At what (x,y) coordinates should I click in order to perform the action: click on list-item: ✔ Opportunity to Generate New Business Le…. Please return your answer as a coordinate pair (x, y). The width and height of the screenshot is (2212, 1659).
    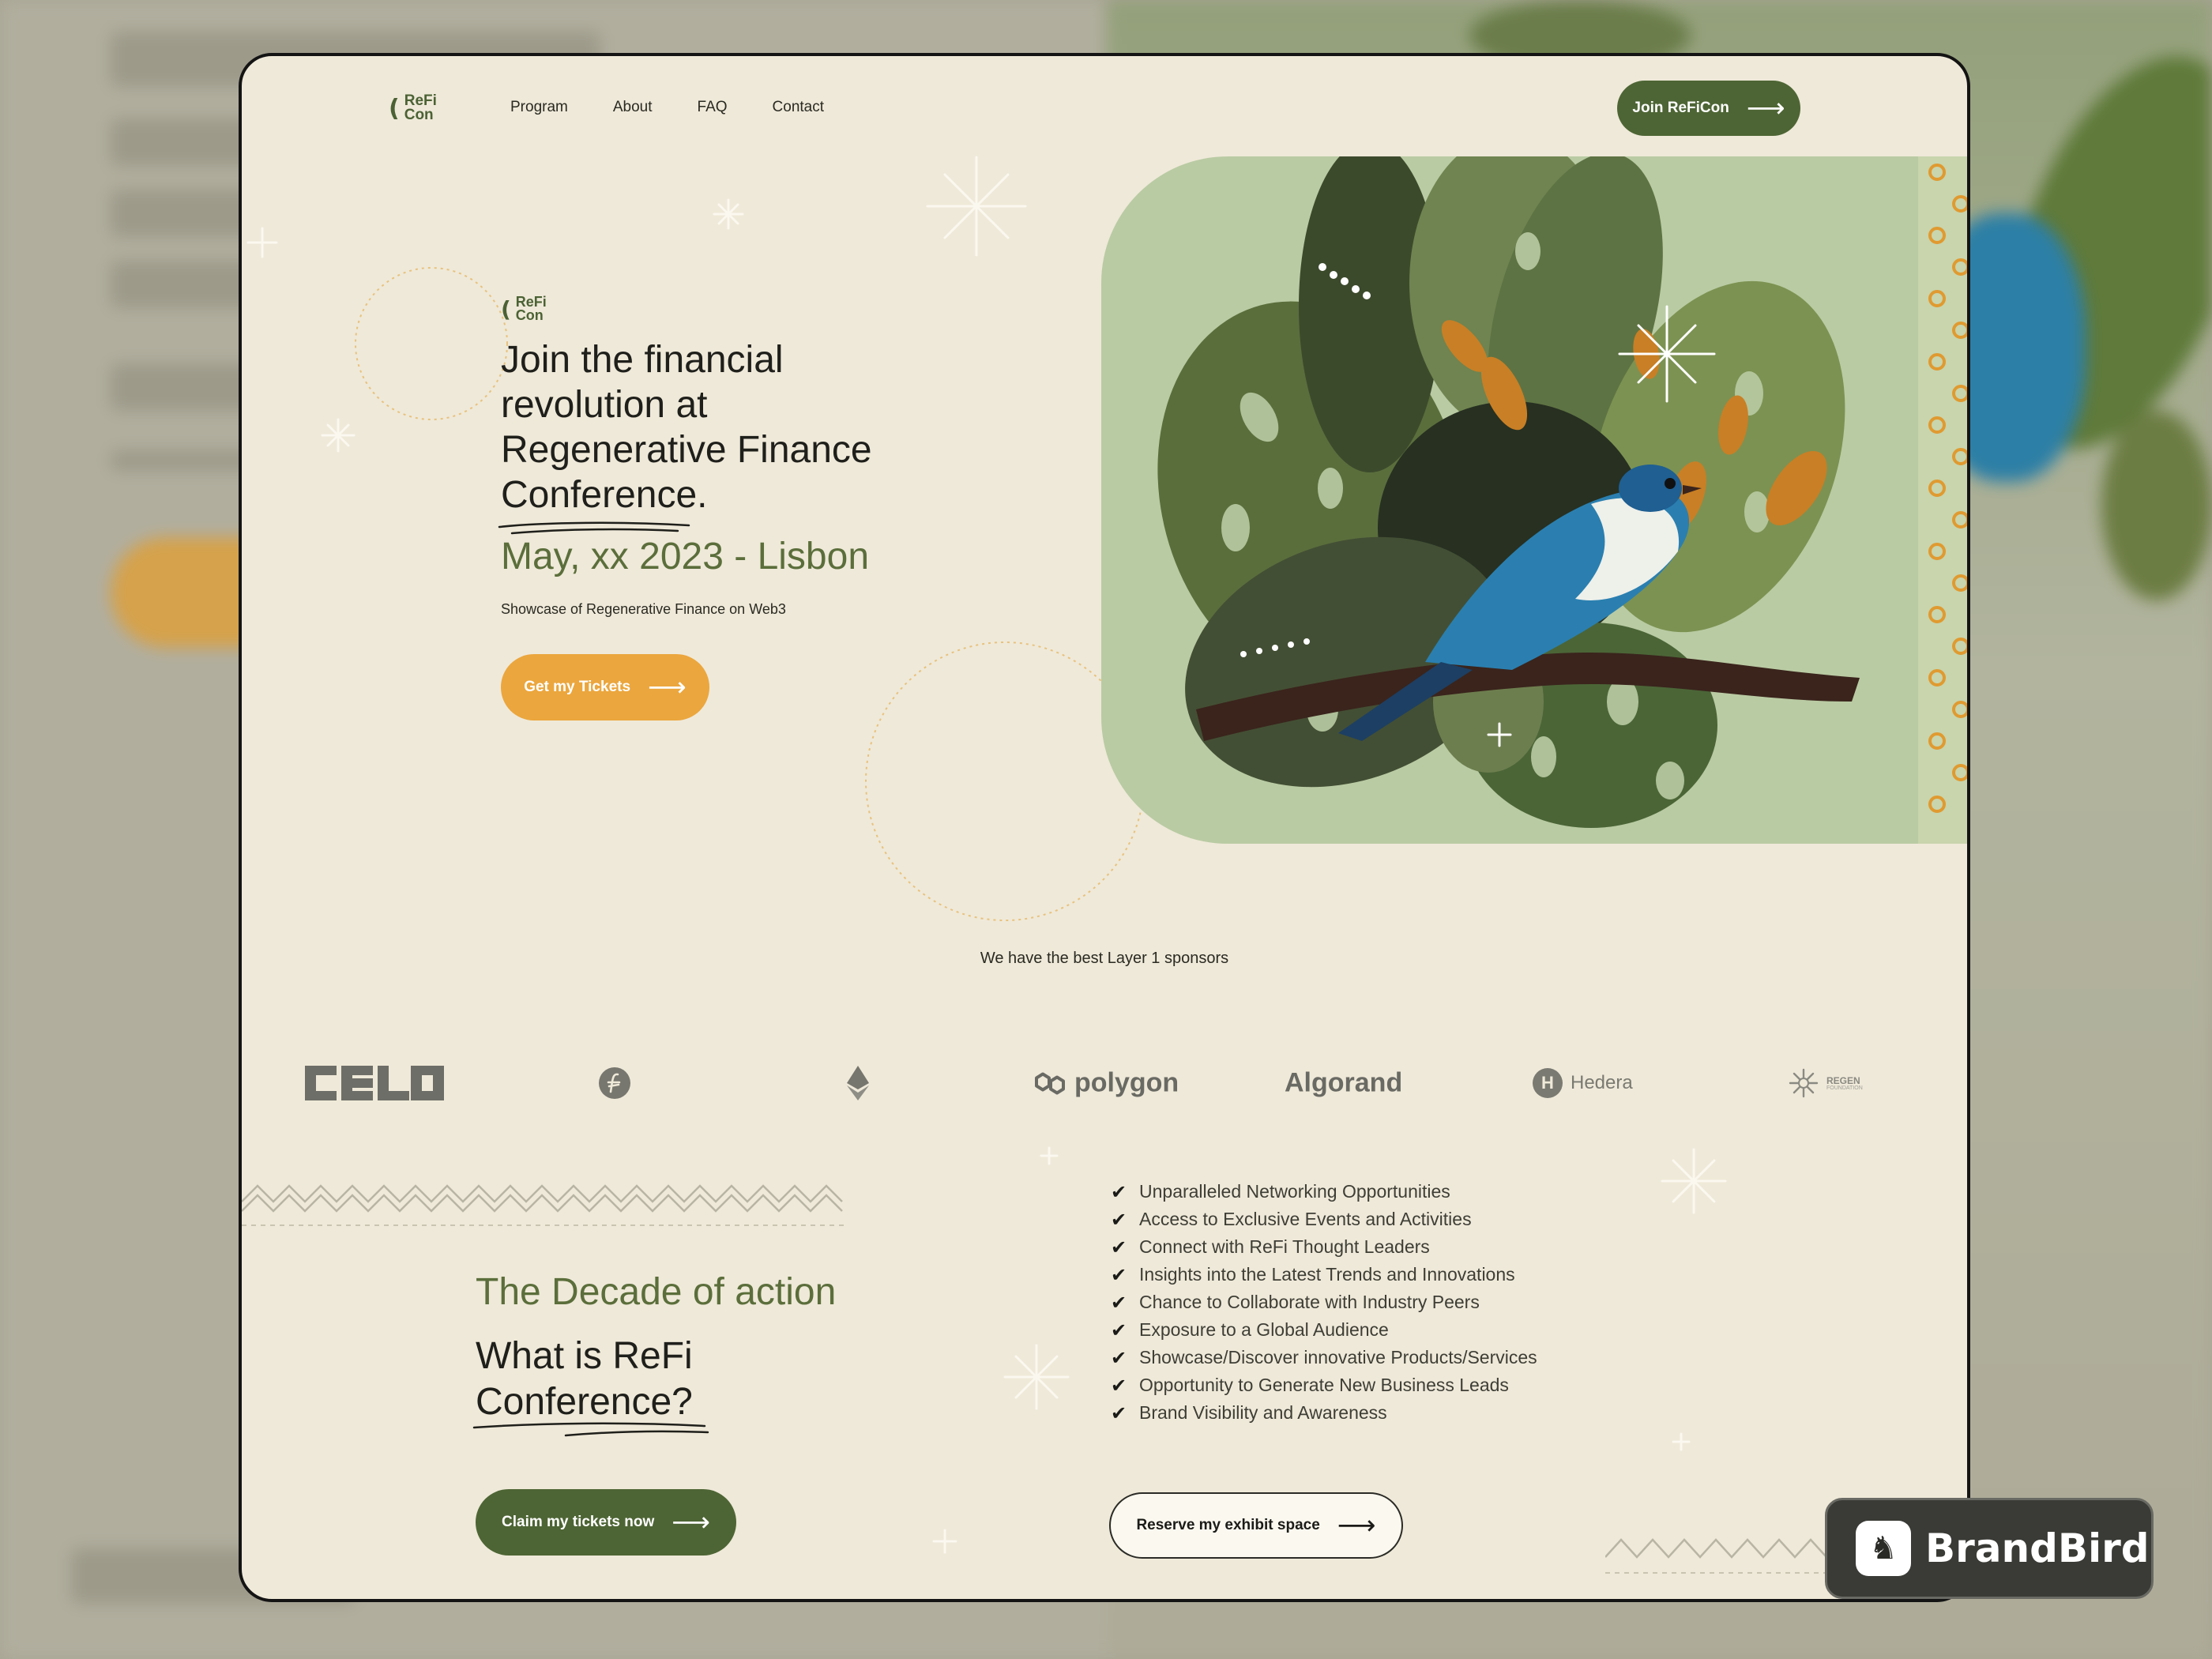
    Looking at the image, I should click on (1309, 1386).